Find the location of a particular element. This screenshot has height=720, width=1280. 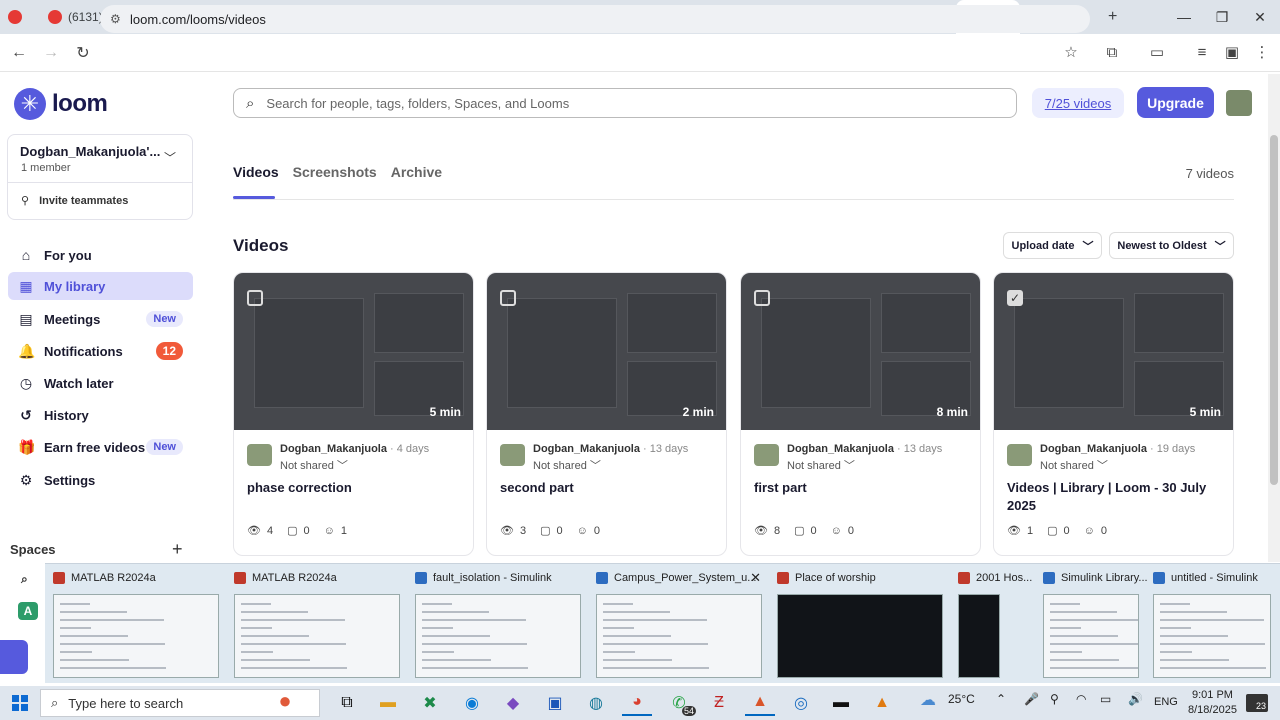

edge-icon: ◉ is located at coordinates (472, 703).